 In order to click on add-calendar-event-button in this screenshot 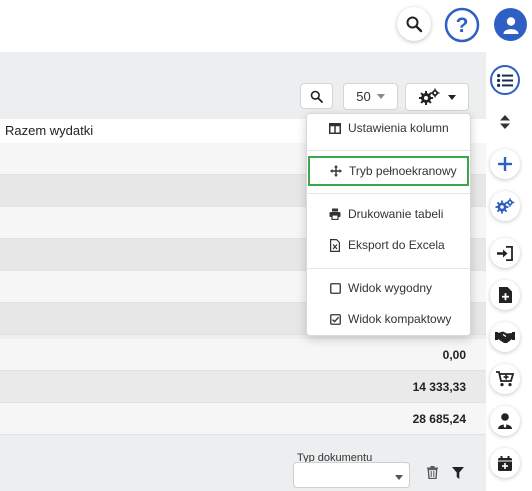, I will do `click(505, 463)`.